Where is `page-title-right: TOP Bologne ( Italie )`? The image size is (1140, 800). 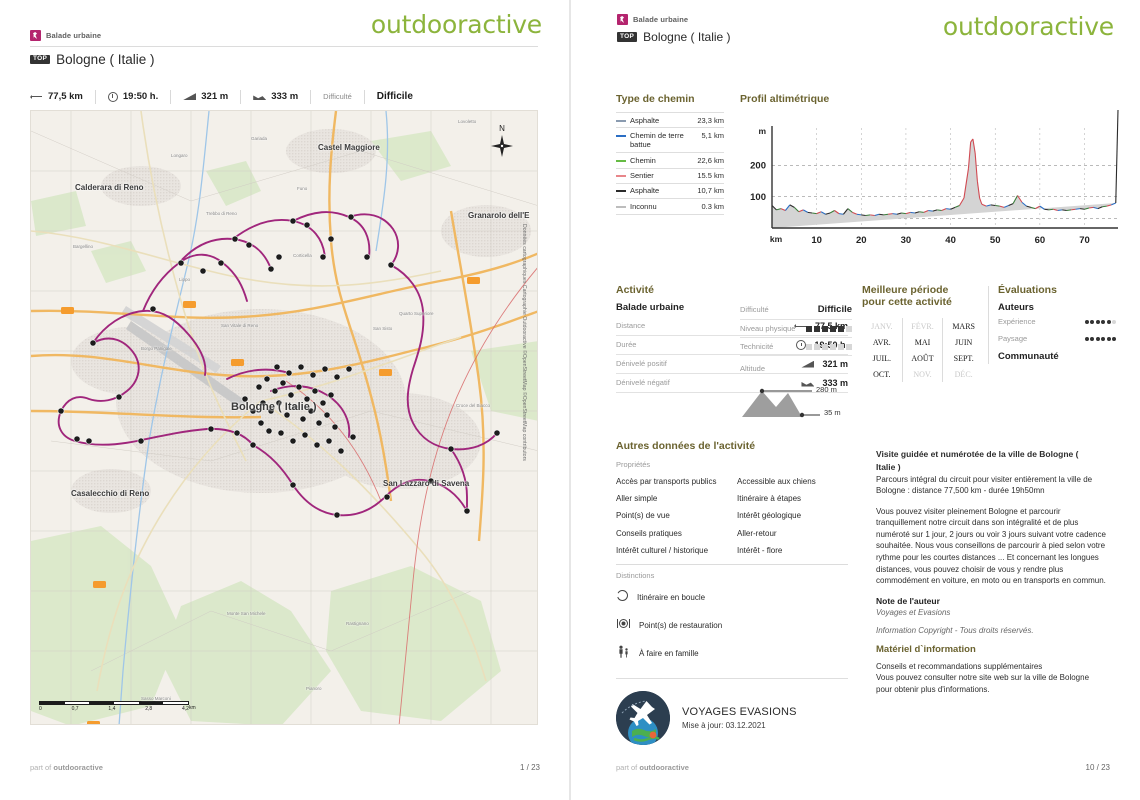
page-title-right: TOP Bologne ( Italie ) is located at coordinates (674, 37).